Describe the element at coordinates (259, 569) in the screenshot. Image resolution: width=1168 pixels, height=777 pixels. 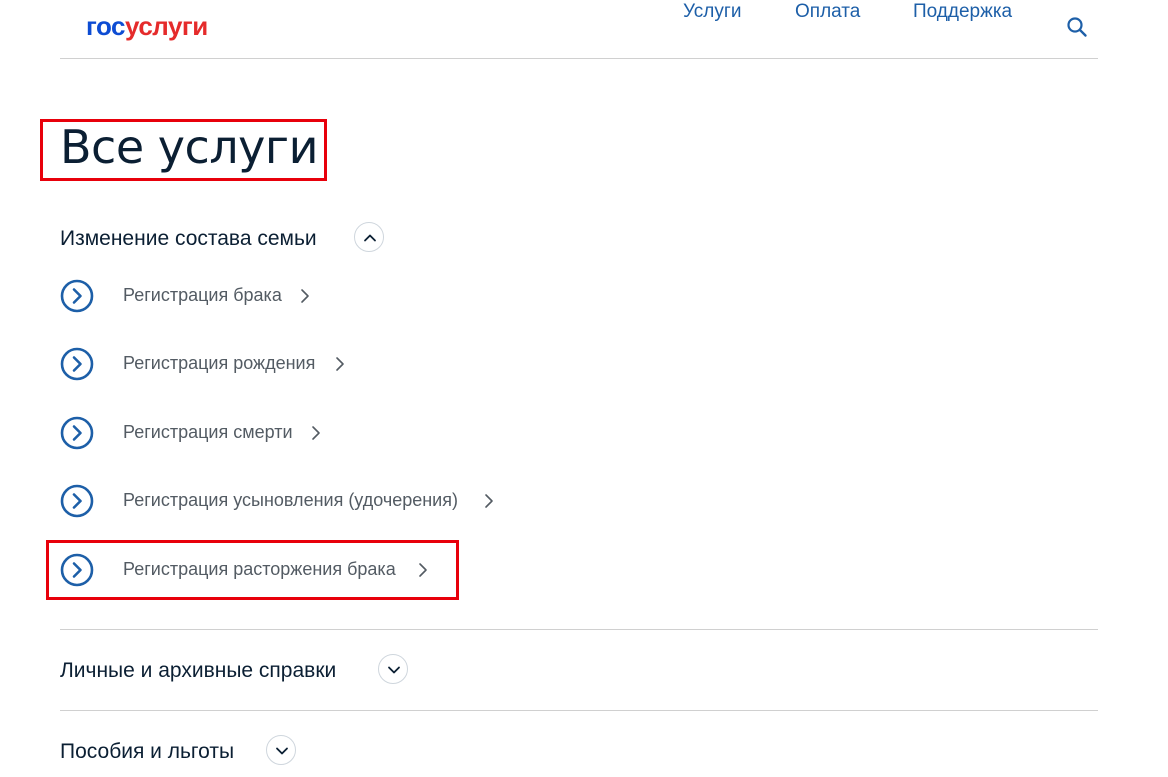
I see `service-label: Регистрация расторжения брака` at that location.